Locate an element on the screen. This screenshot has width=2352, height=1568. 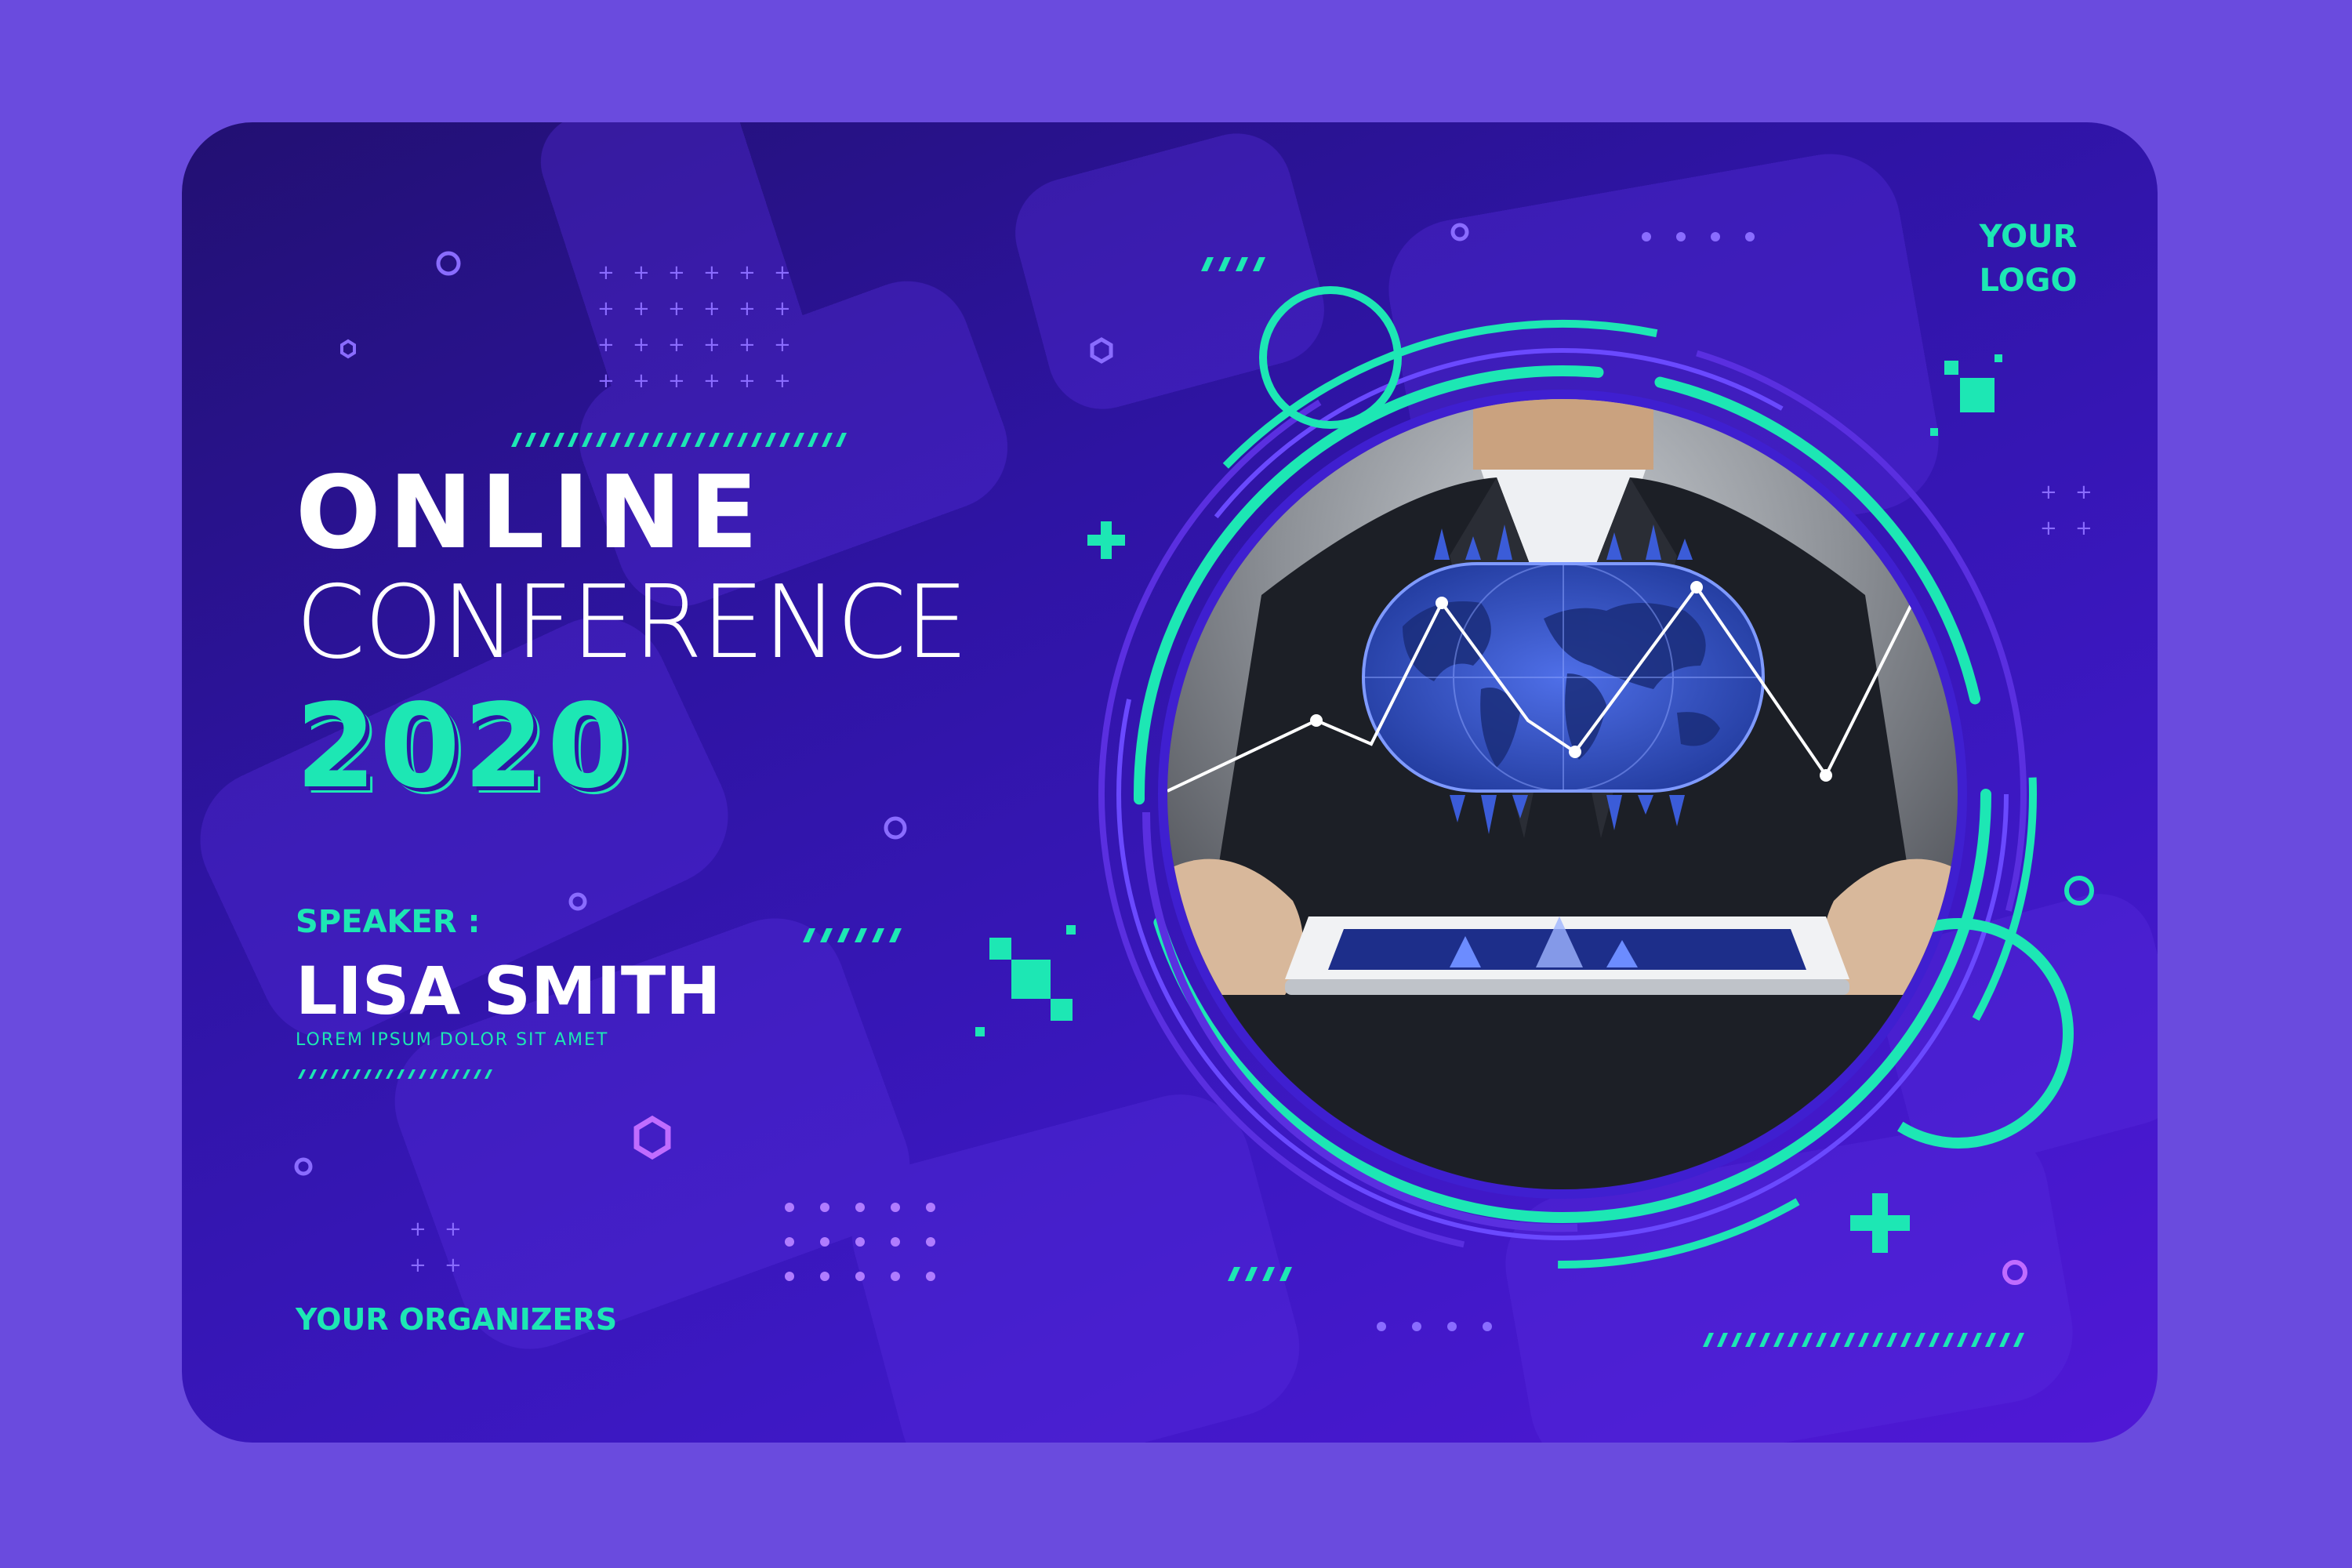
pixel-squares-right is located at coordinates (1966, 395).